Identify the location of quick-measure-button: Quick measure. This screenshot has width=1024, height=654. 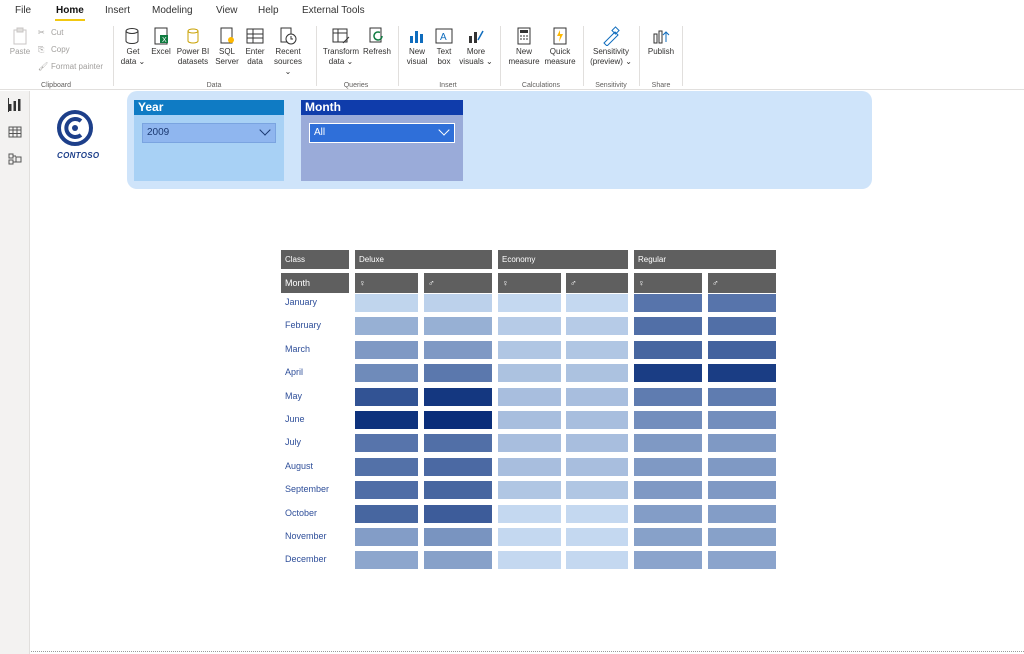
(560, 46).